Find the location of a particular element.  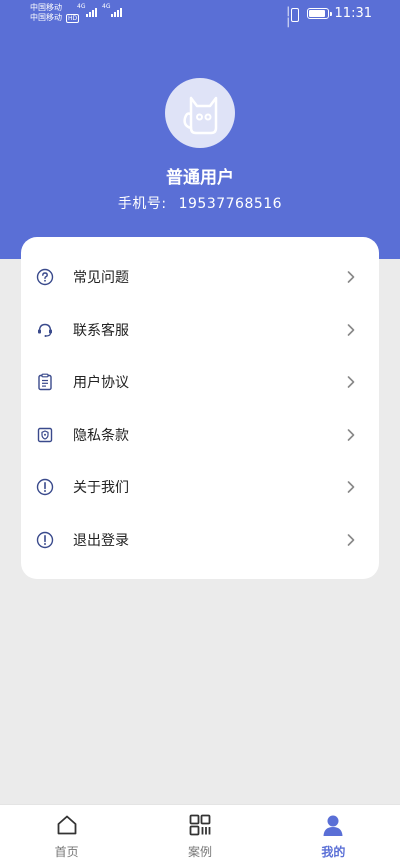

menu-item-contact-support: 联系客服 is located at coordinates (200, 330).